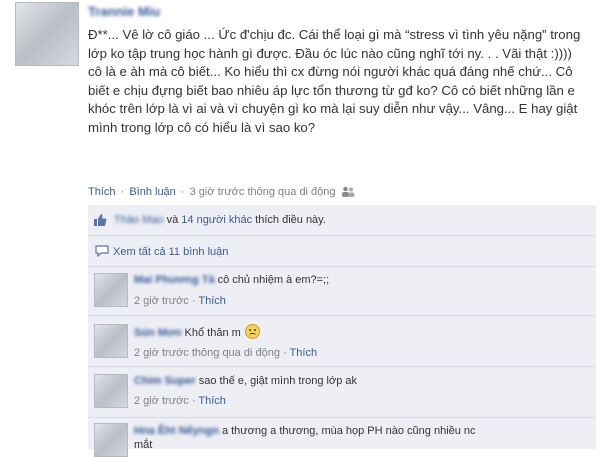 This screenshot has height=458, width=600. What do you see at coordinates (152, 192) in the screenshot?
I see `comment-link: Bình luận` at bounding box center [152, 192].